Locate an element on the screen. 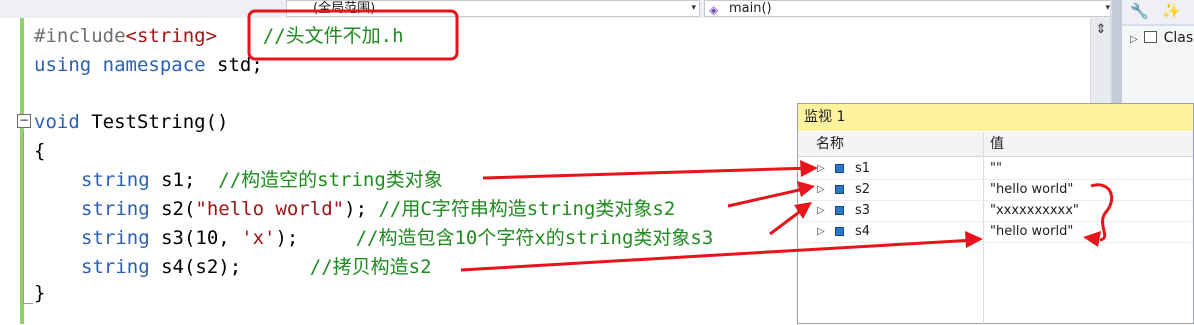 The height and width of the screenshot is (325, 1194). annotation-arrow-s4 is located at coordinates (718, 255).